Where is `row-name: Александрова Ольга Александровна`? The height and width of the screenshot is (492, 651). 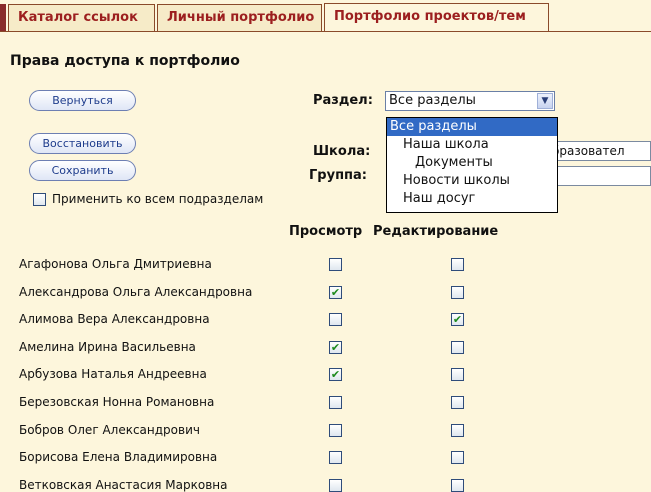 row-name: Александрова Ольга Александровна is located at coordinates (136, 292).